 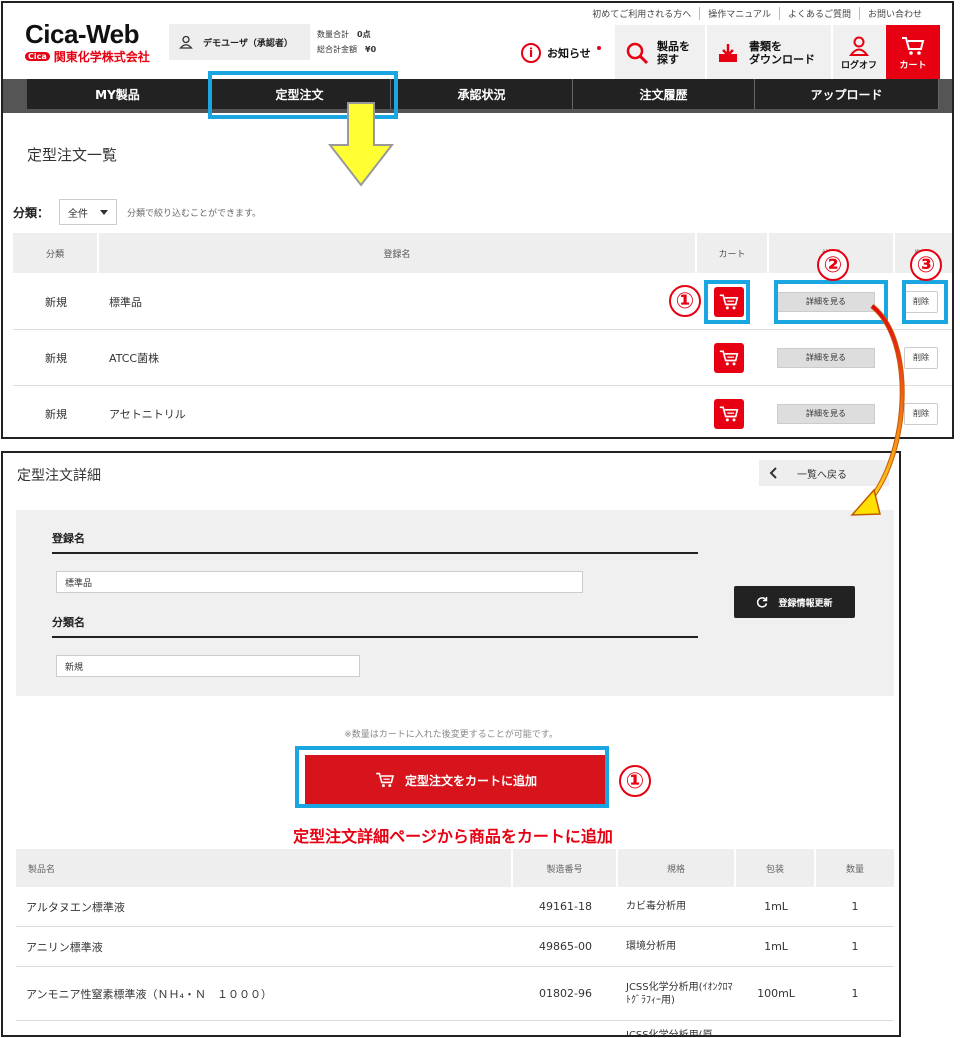 I want to click on amount-total-value: ¥0, so click(x=371, y=49).